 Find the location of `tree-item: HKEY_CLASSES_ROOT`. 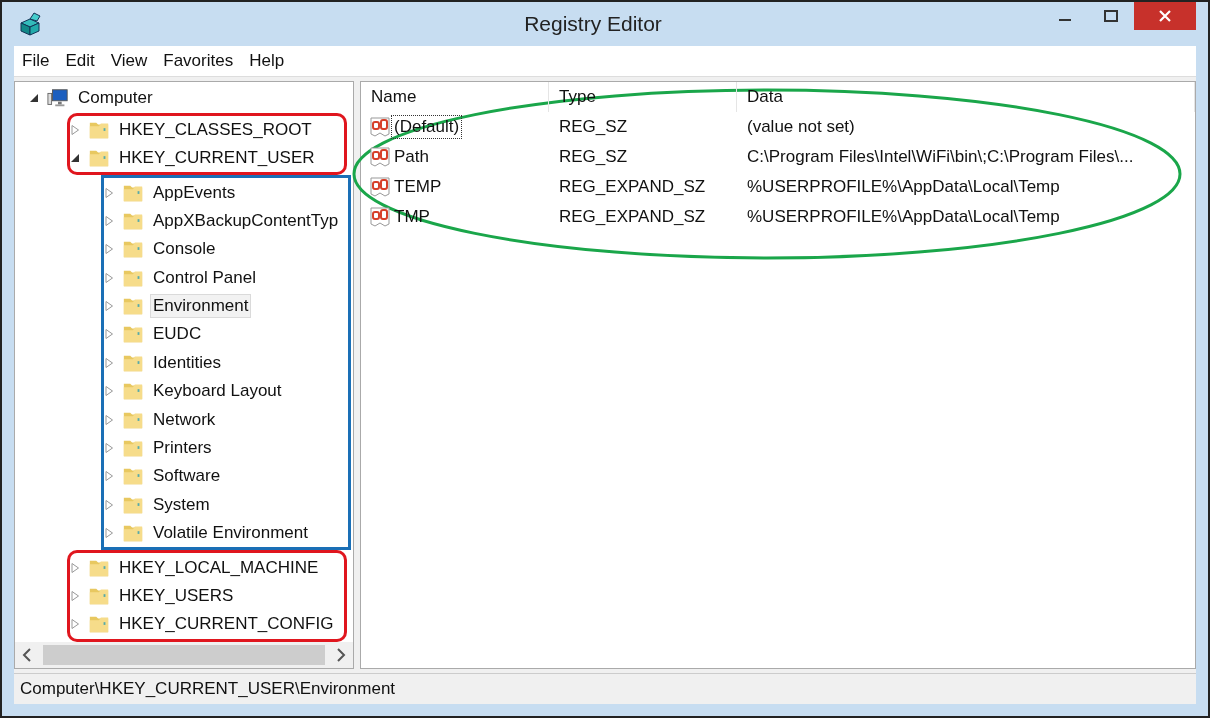

tree-item: HKEY_CLASSES_ROOT is located at coordinates (215, 129).